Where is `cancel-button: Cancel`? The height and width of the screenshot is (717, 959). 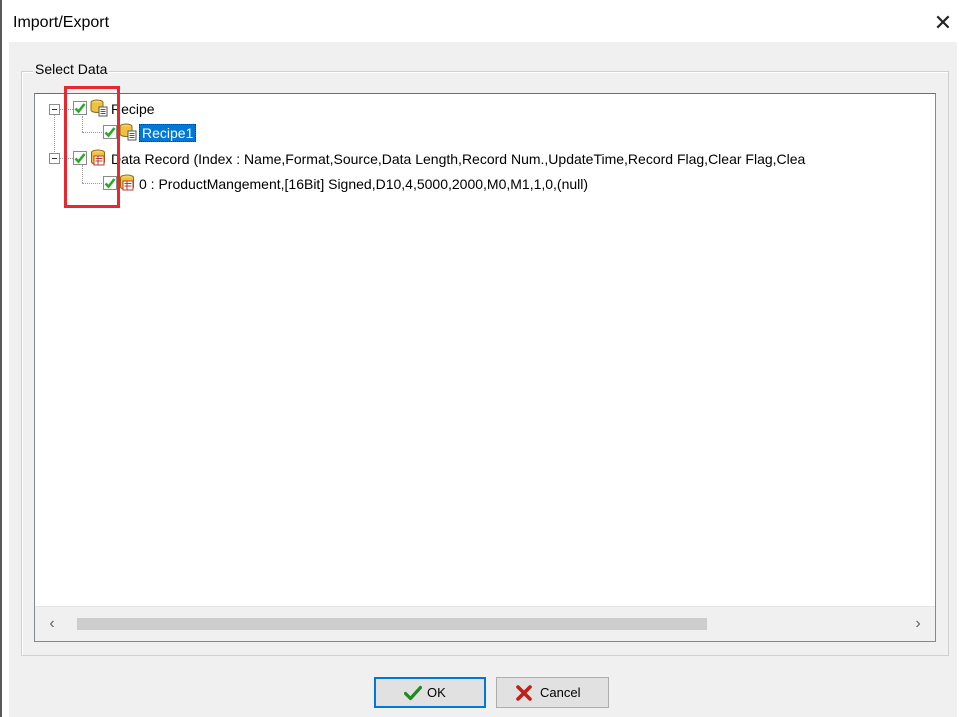 cancel-button: Cancel is located at coordinates (552, 692).